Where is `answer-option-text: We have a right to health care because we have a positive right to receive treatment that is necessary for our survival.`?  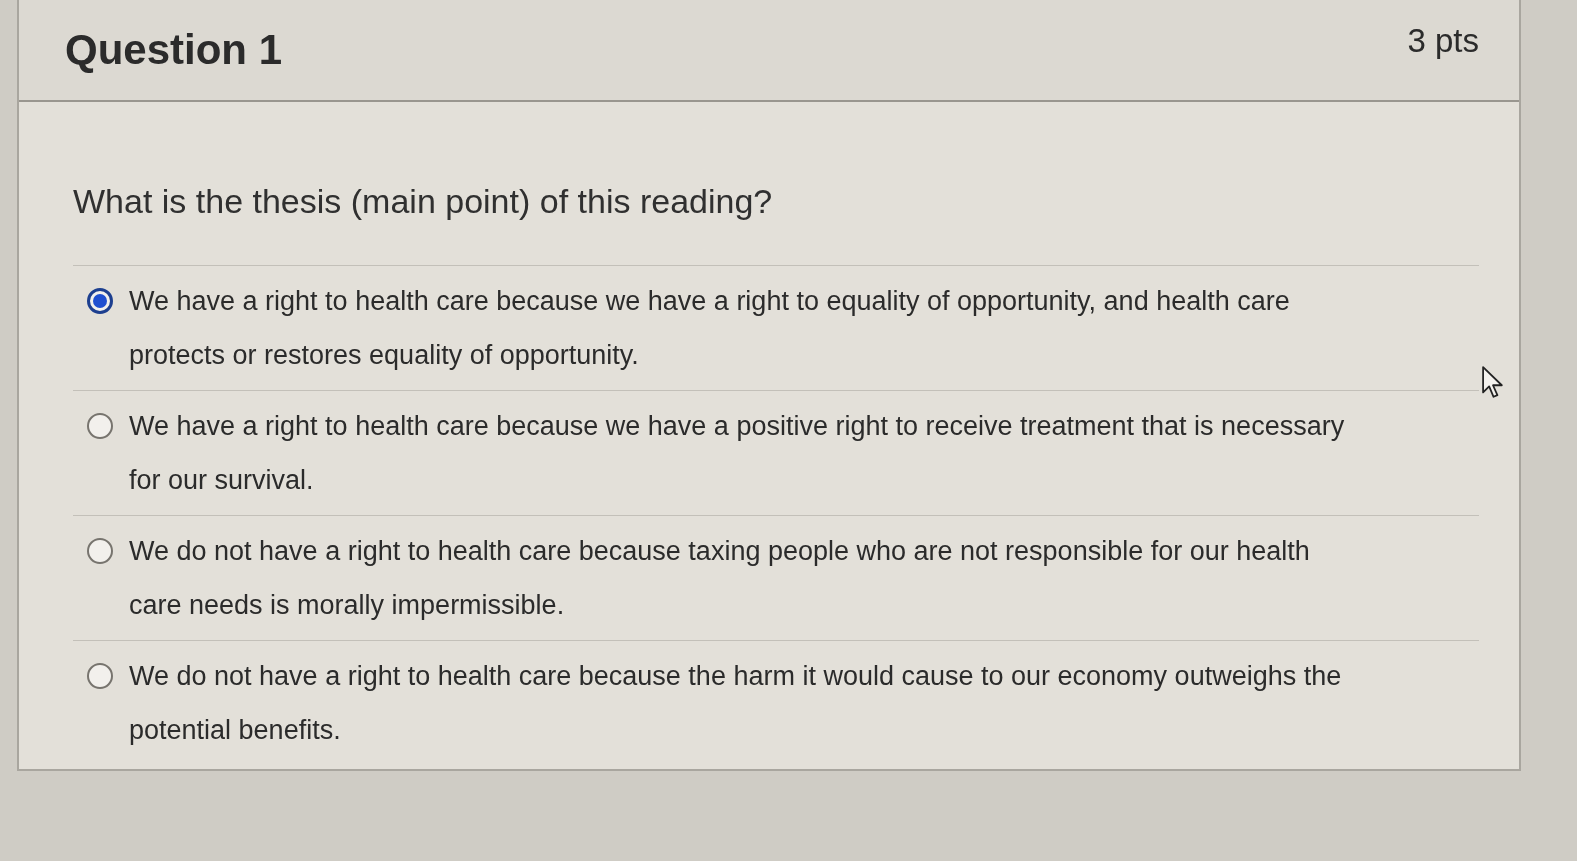
answer-option-text: We have a right to health care because we have a positive right to receive treatment that is necessary for our survival. is located at coordinates (740, 453).